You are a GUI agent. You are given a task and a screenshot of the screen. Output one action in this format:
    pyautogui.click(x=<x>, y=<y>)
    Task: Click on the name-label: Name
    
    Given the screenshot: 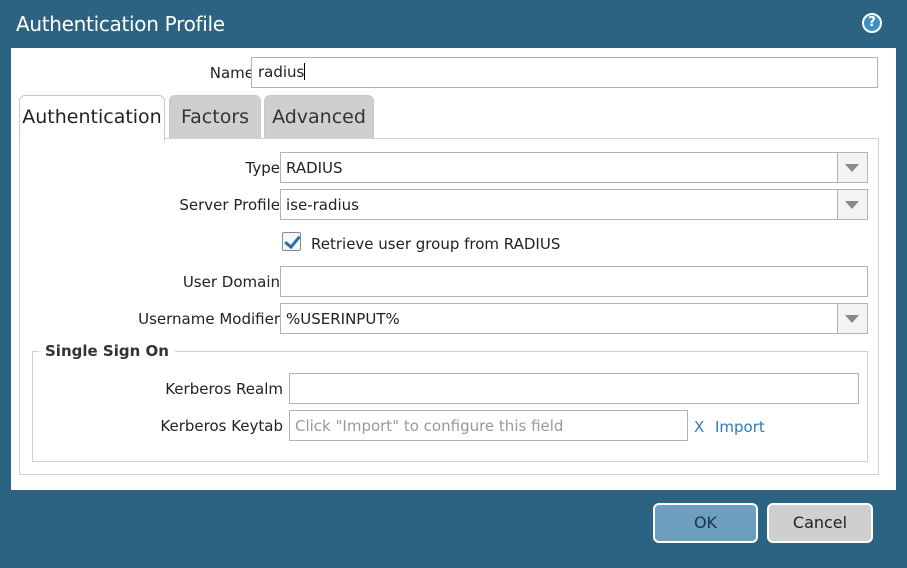 What is the action you would take?
    pyautogui.click(x=231, y=73)
    